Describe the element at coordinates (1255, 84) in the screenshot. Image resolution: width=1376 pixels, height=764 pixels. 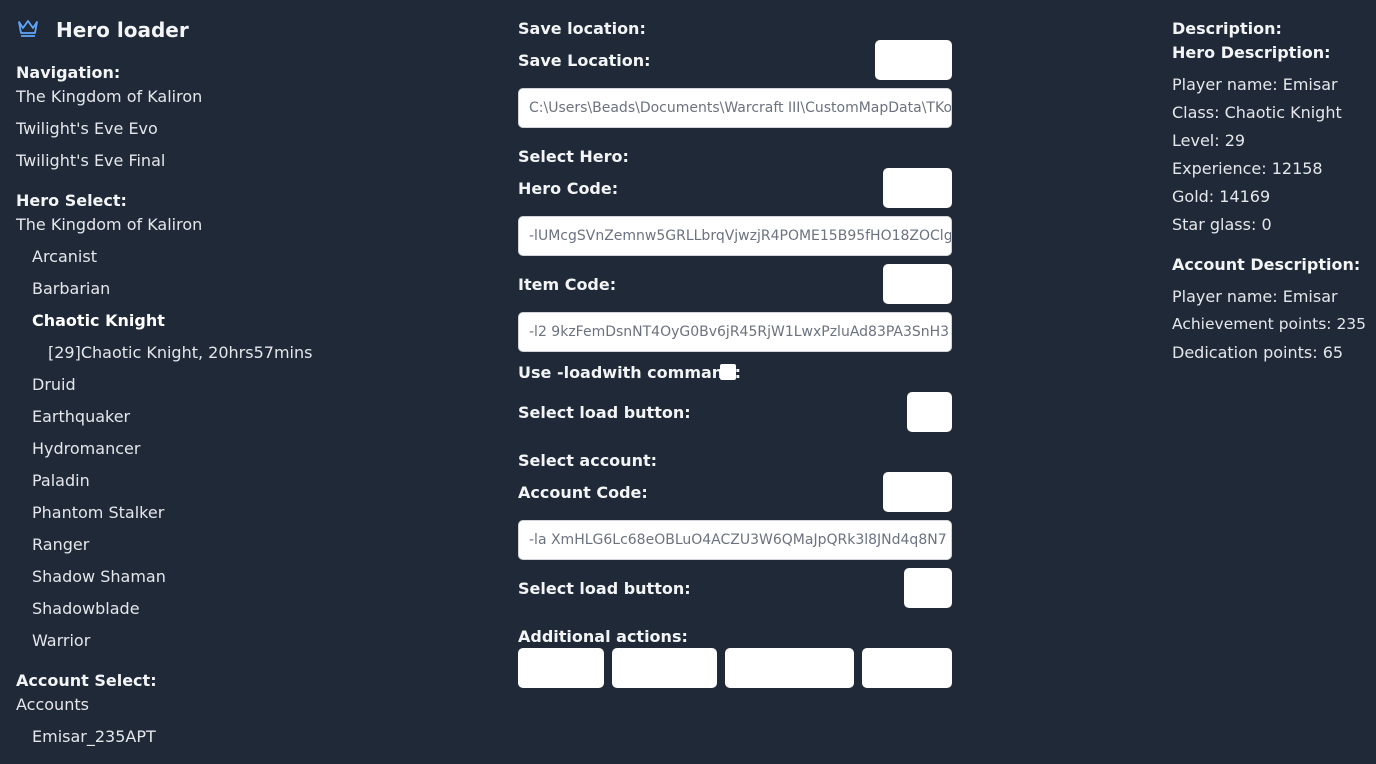
I see `hero-player-name: Player name: Emisar` at that location.